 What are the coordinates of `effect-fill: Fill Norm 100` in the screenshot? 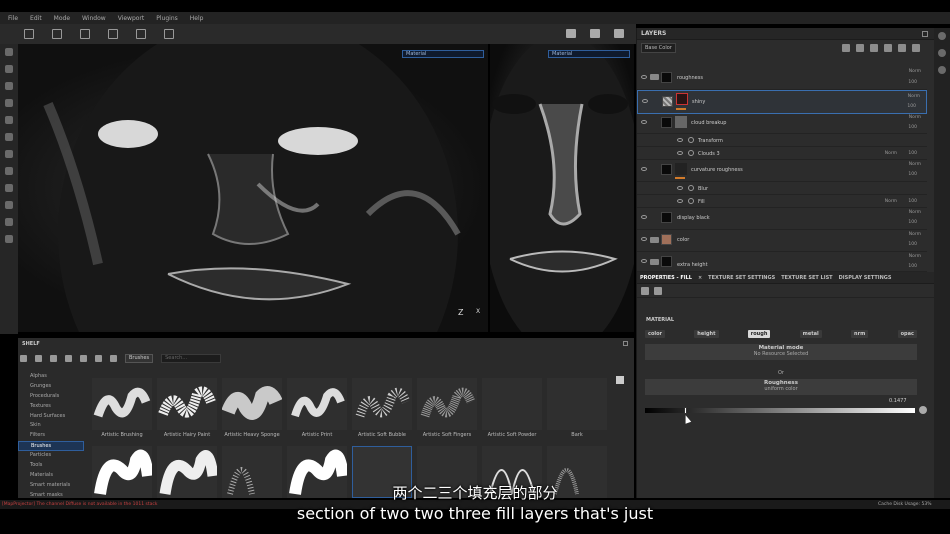 It's located at (782, 201).